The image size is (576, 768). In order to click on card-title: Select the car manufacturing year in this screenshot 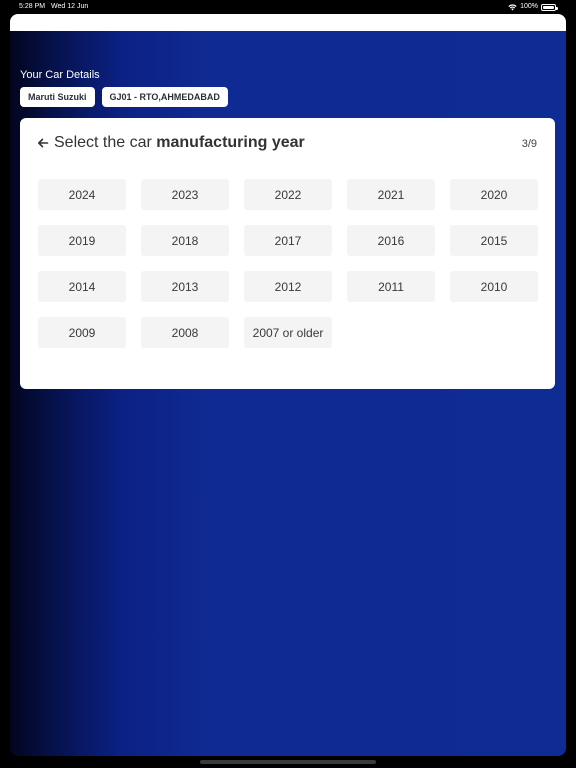, I will do `click(179, 143)`.